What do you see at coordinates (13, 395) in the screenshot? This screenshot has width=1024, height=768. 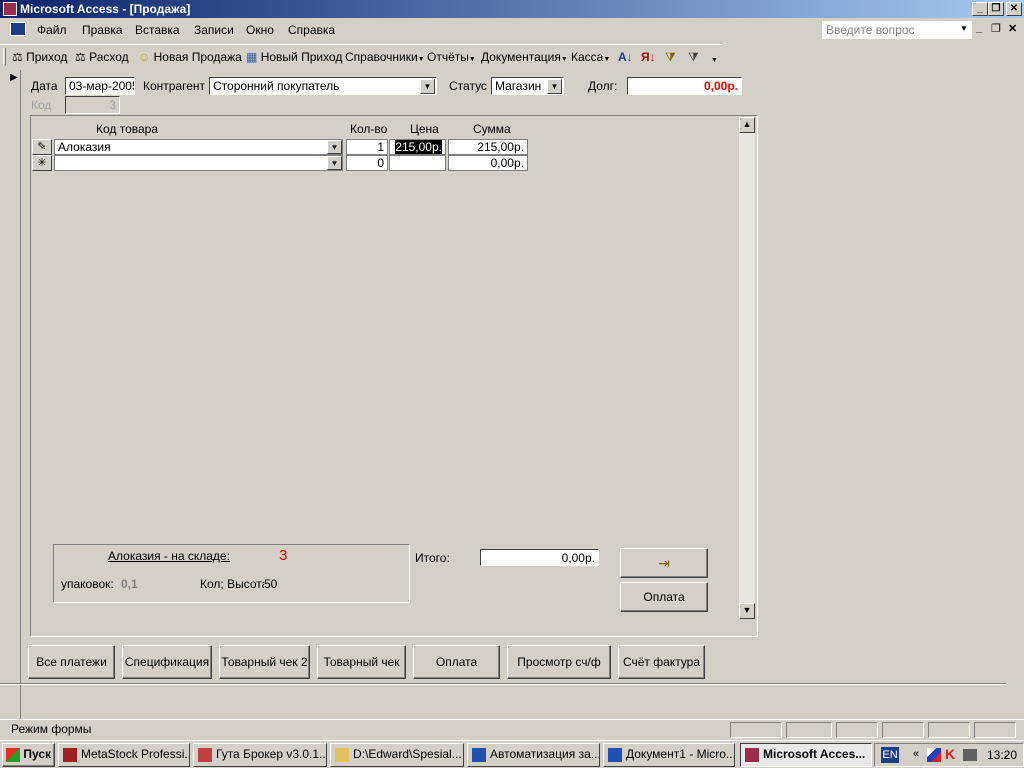 I see `record-selector-bar: ▶` at bounding box center [13, 395].